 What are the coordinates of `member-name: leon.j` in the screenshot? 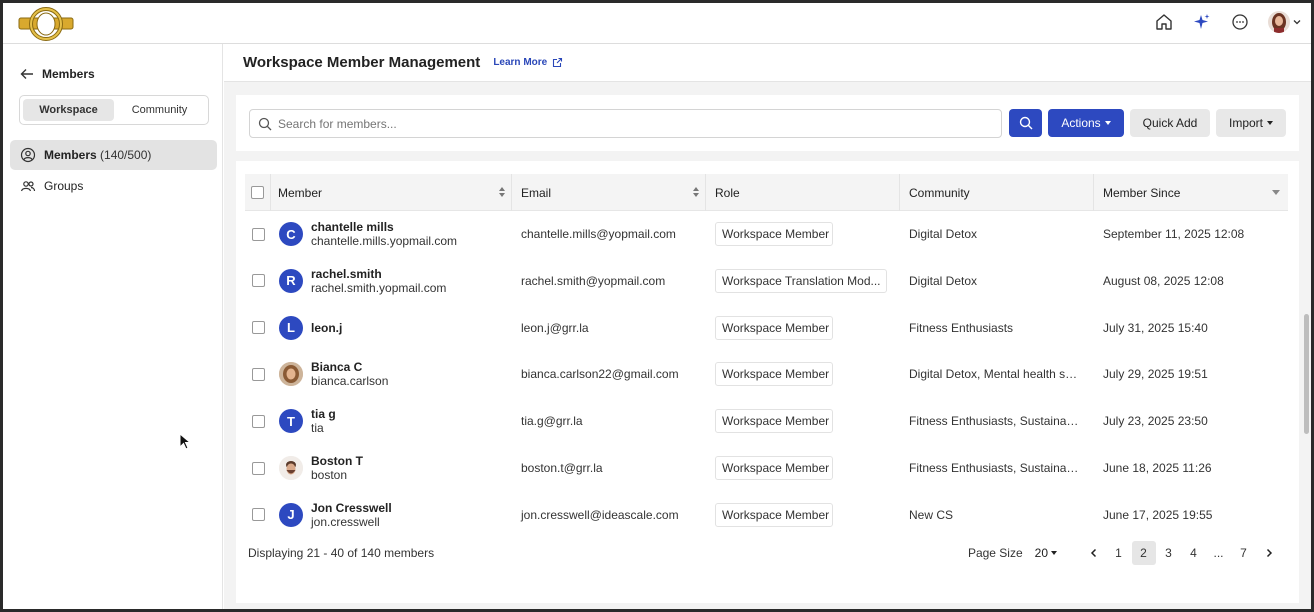 It's located at (326, 328).